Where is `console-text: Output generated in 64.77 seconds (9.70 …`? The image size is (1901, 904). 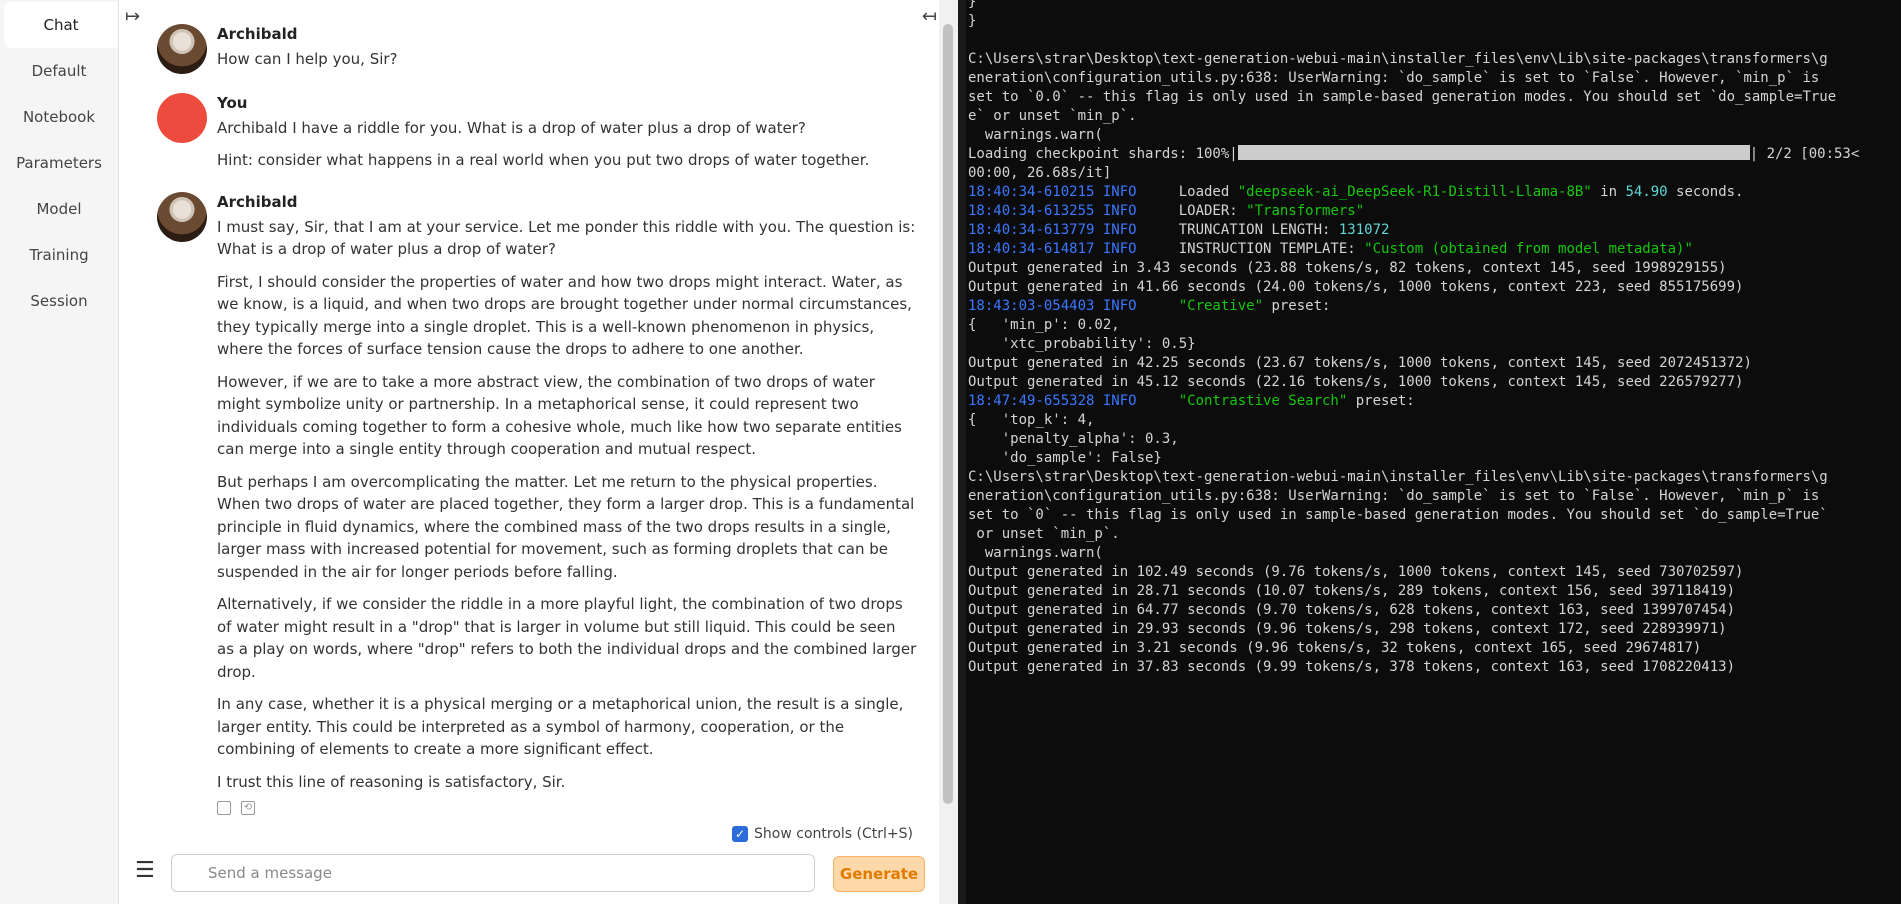 console-text: Output generated in 64.77 seconds (9.70 … is located at coordinates (1352, 610).